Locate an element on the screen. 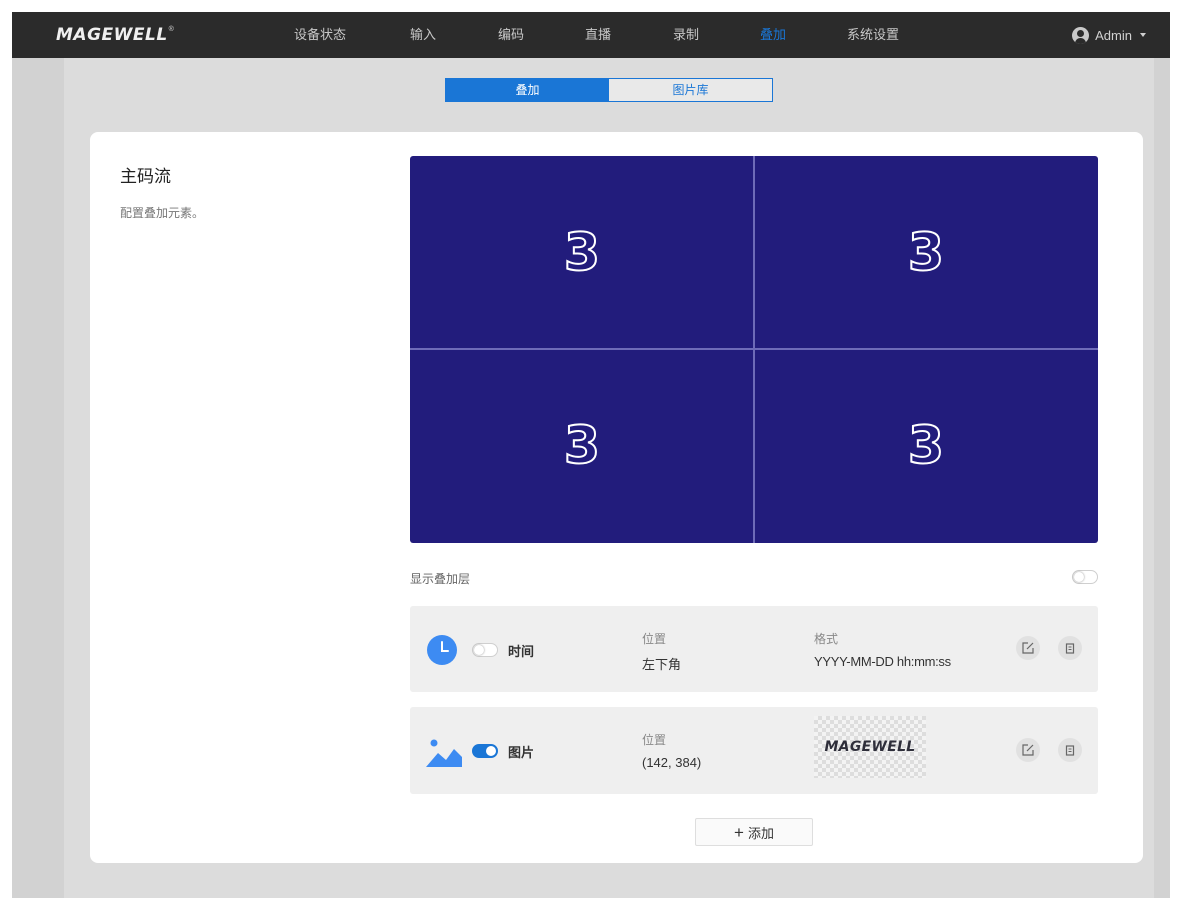 The height and width of the screenshot is (898, 1182). nav-item-system-settings: 系统设置 is located at coordinates (873, 35).